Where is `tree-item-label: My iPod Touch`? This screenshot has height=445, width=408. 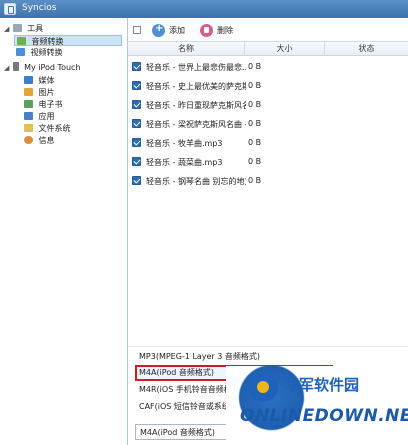
tree-item-label: My iPod Touch is located at coordinates (52, 67).